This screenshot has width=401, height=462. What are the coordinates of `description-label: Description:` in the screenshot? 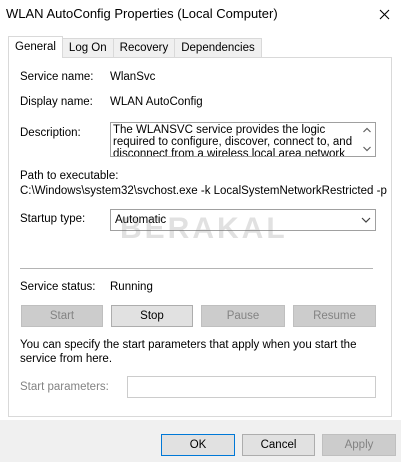 It's located at (50, 133).